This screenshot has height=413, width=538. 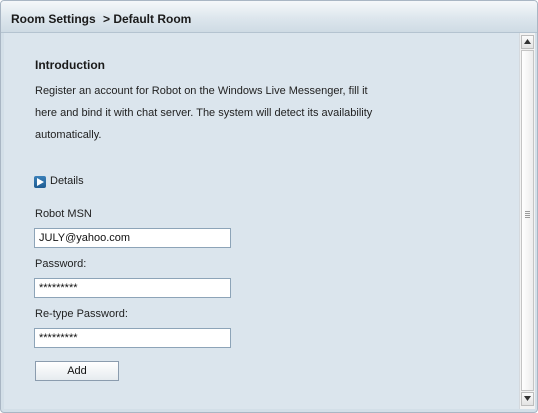 I want to click on robot-msn-input, so click(x=132, y=238).